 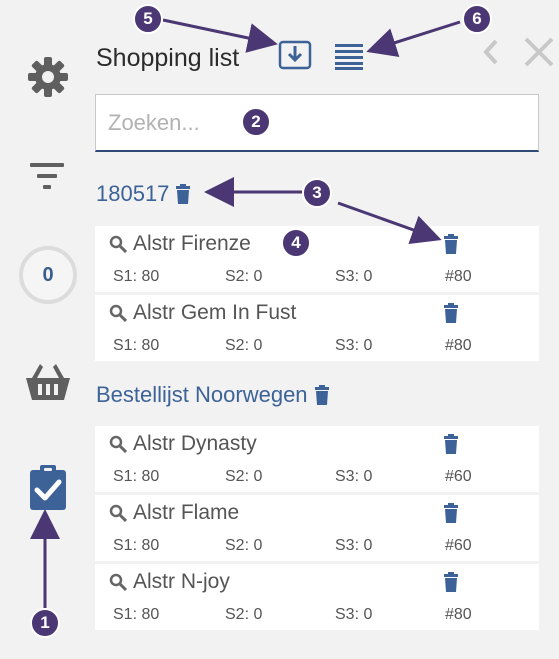 I want to click on gear-icon, so click(x=48, y=77).